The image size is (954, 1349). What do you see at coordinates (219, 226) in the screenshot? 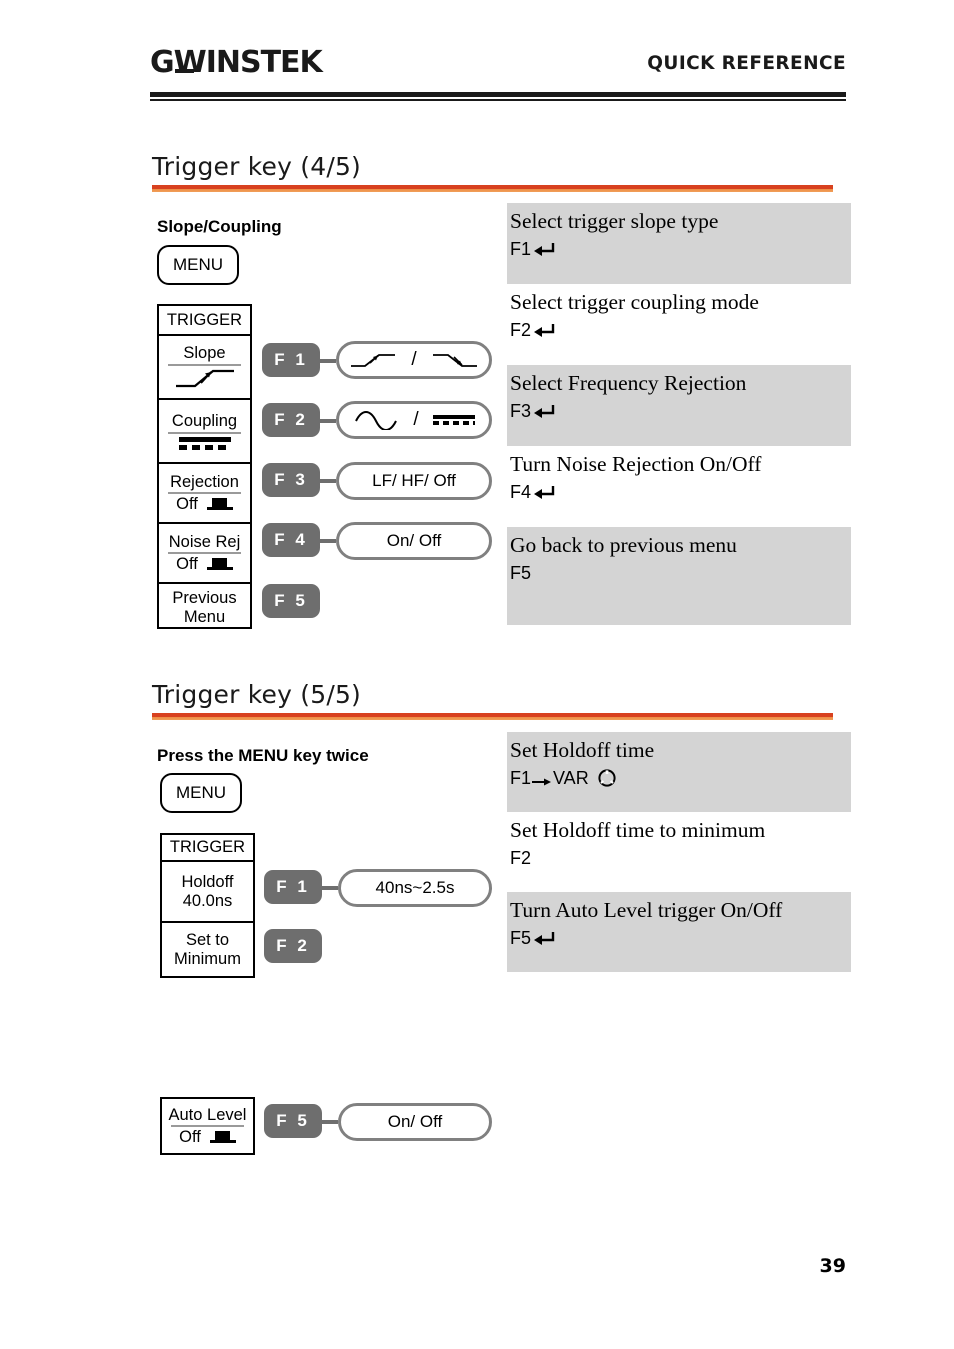
I see `subtitle-slope-coupling: Slope/Coupling` at bounding box center [219, 226].